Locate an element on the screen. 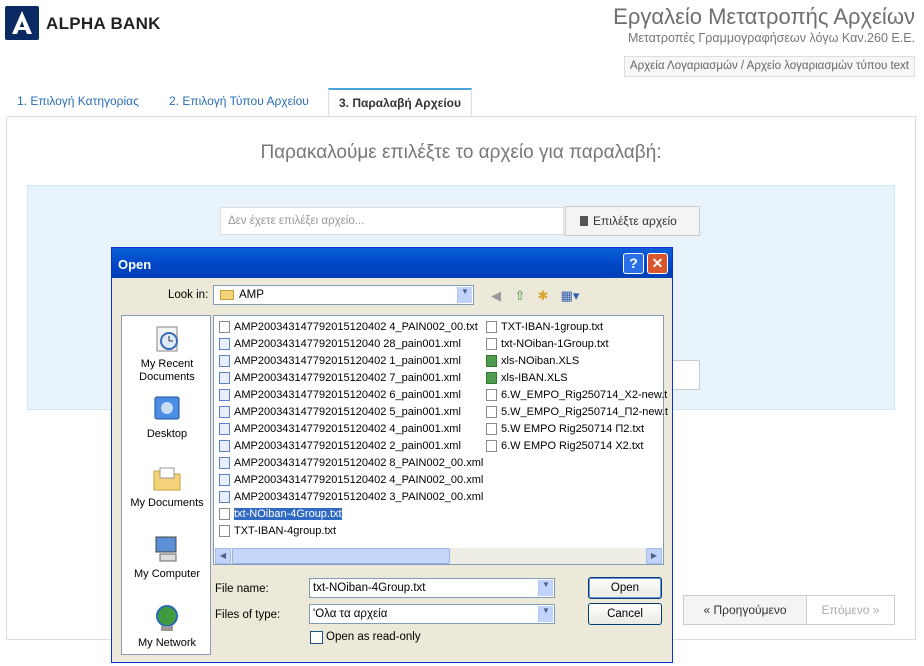  alpha-logo-icon is located at coordinates (22, 22).